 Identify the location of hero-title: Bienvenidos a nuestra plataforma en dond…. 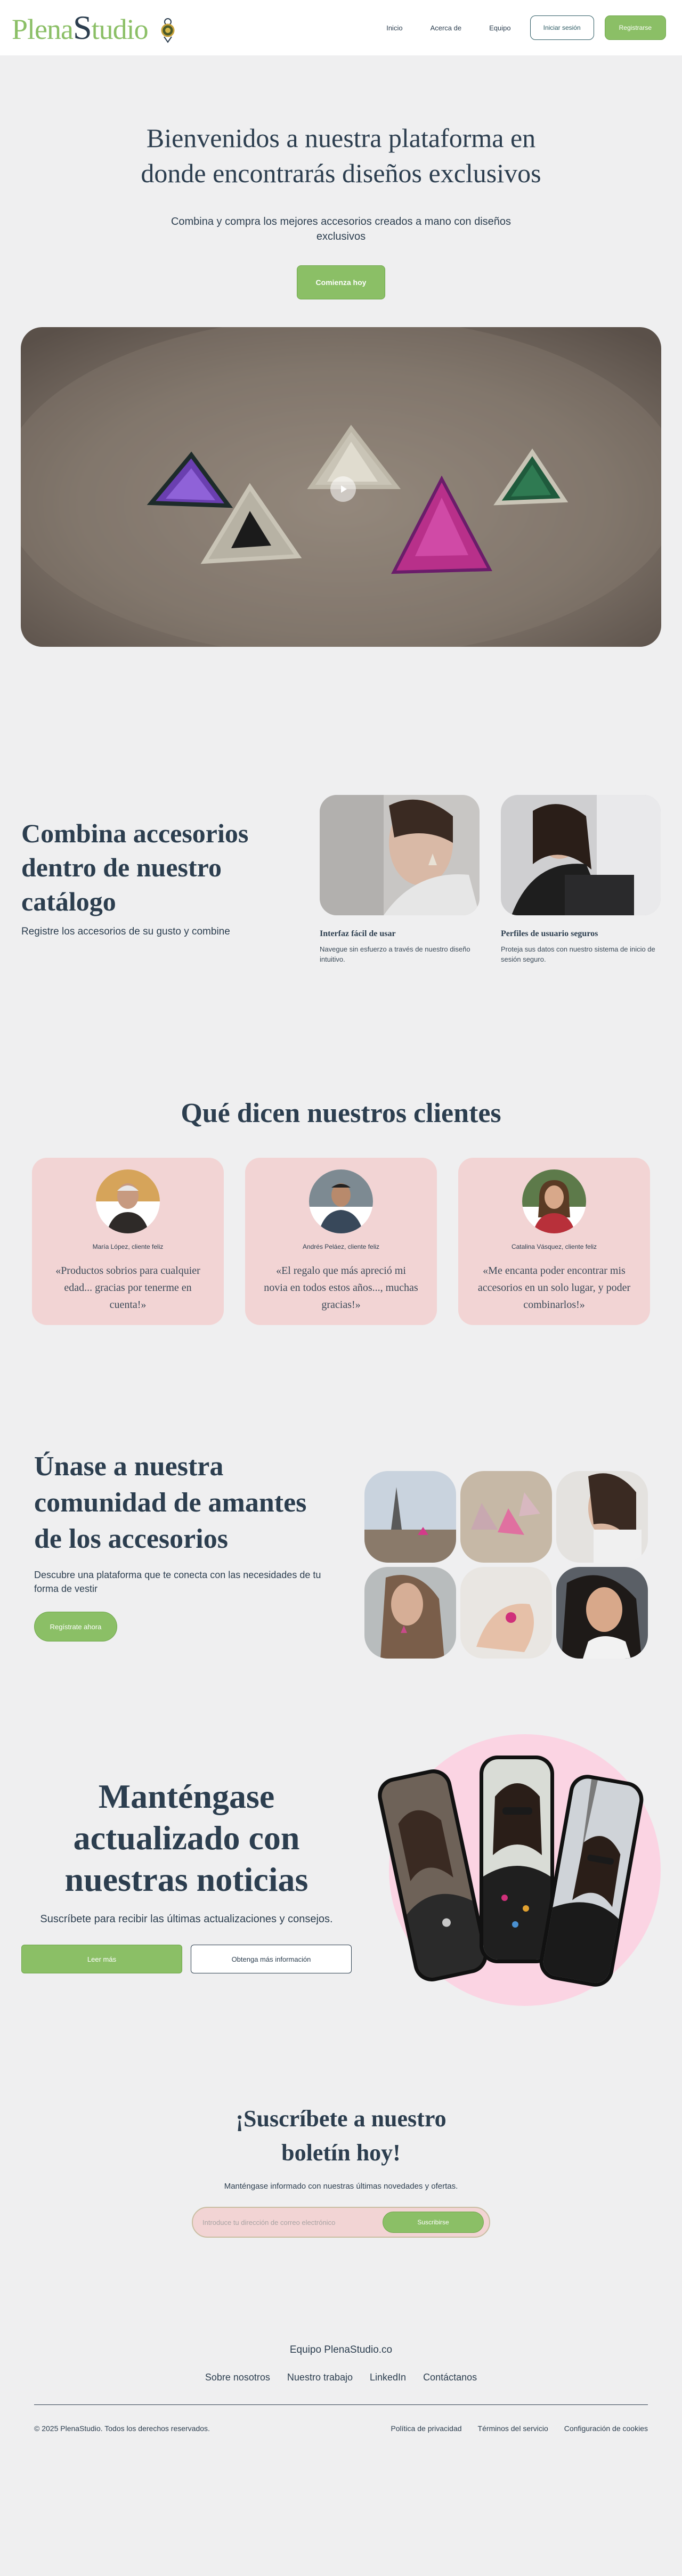
(341, 155).